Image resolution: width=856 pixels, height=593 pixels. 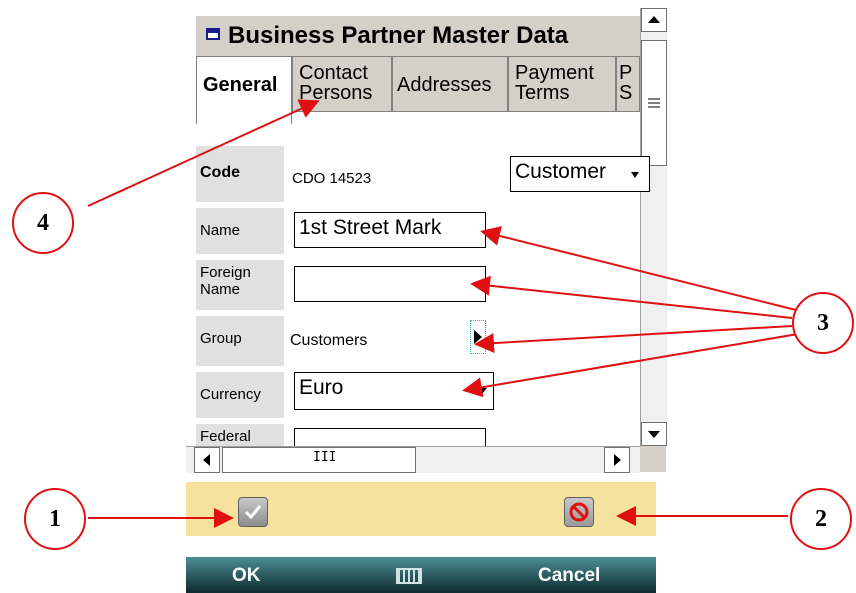 I want to click on callout-4: 4, so click(x=43, y=223).